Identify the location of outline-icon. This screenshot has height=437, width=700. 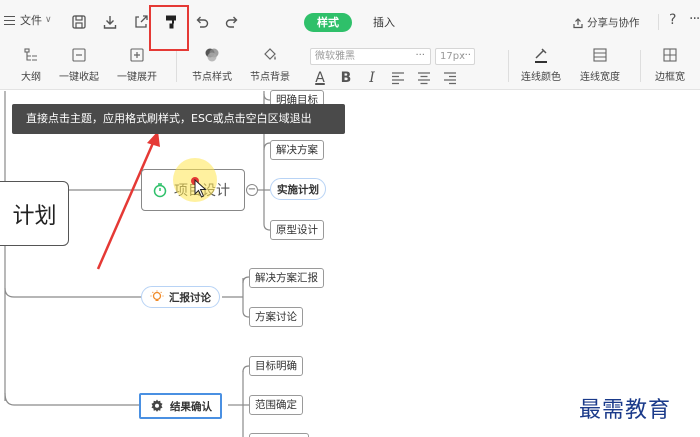
(30, 54).